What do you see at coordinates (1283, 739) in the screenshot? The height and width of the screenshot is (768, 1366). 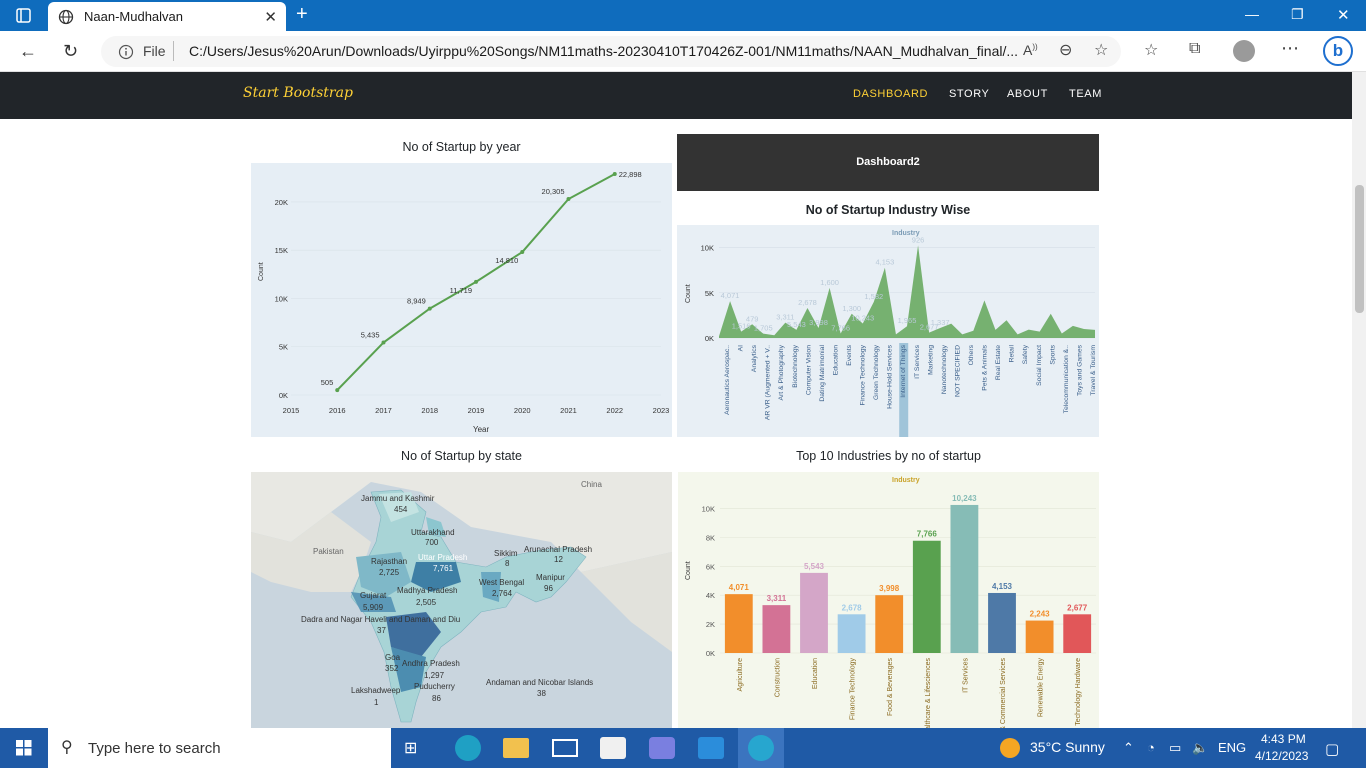 I see `clock-time: 4:43 PM` at bounding box center [1283, 739].